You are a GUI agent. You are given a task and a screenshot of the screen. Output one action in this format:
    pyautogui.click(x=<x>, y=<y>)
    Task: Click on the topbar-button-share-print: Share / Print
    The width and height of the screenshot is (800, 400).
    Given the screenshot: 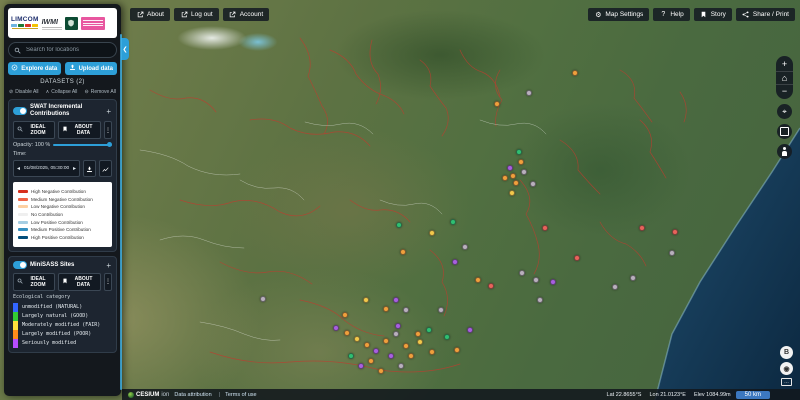 What is the action you would take?
    pyautogui.click(x=765, y=14)
    